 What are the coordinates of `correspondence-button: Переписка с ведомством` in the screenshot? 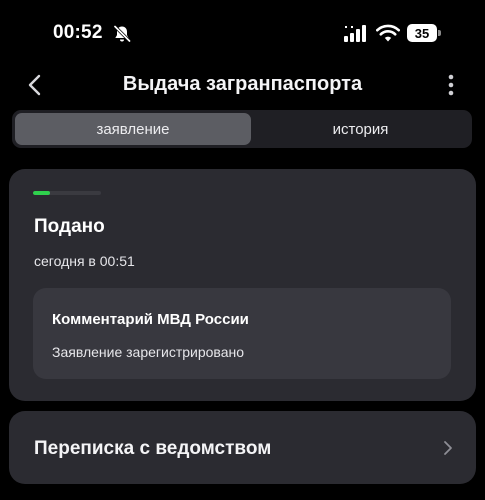 It's located at (242, 447).